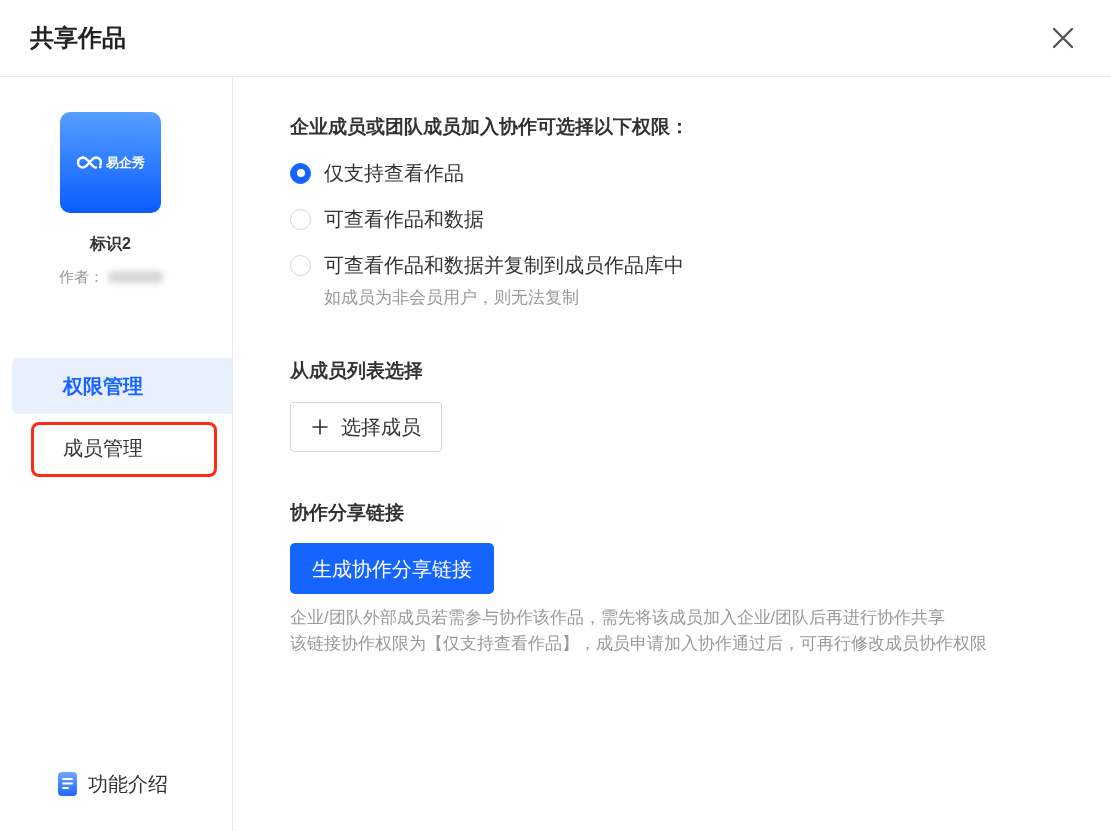  What do you see at coordinates (81, 277) in the screenshot?
I see `author-label: 作者：` at bounding box center [81, 277].